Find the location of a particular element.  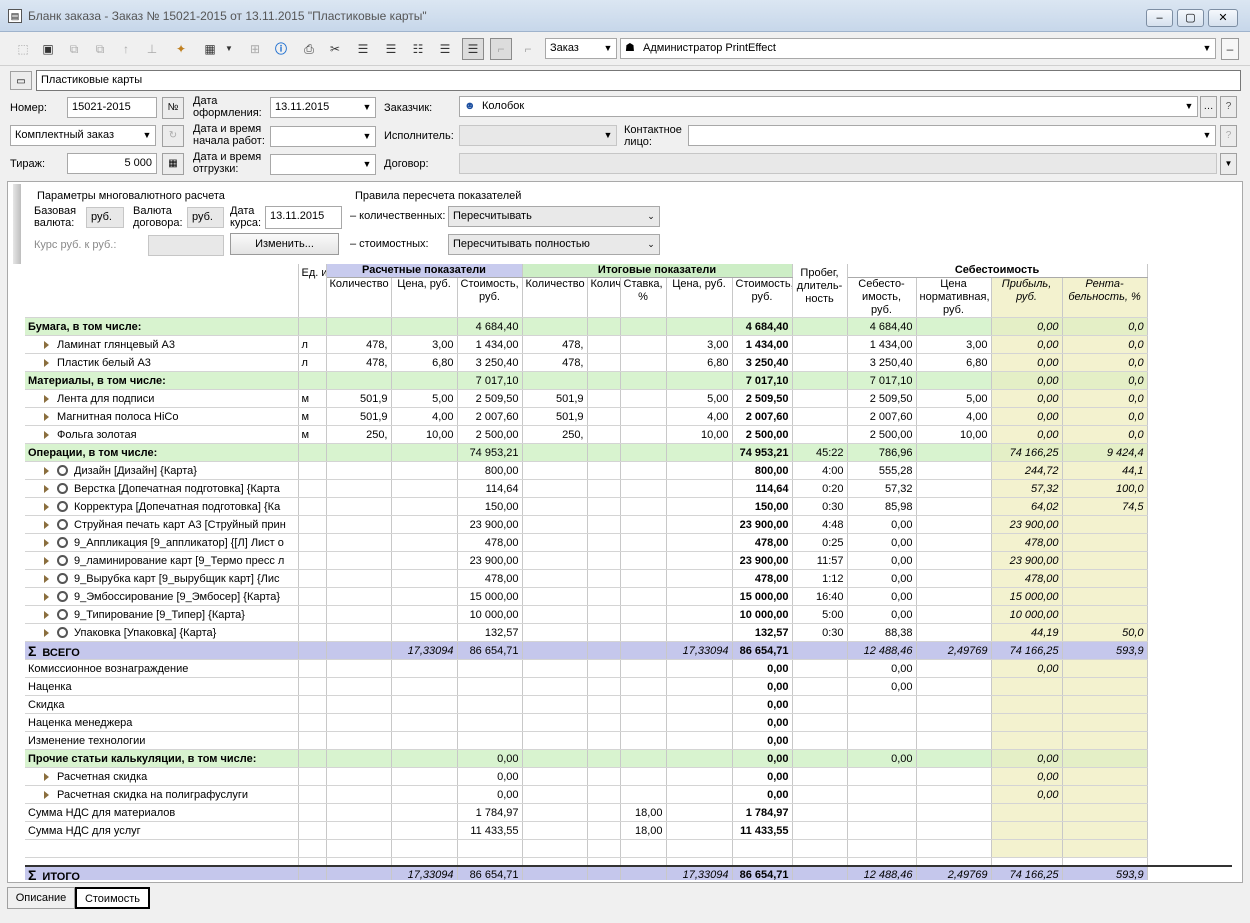

table-cell: 478,00 is located at coordinates (762, 578).